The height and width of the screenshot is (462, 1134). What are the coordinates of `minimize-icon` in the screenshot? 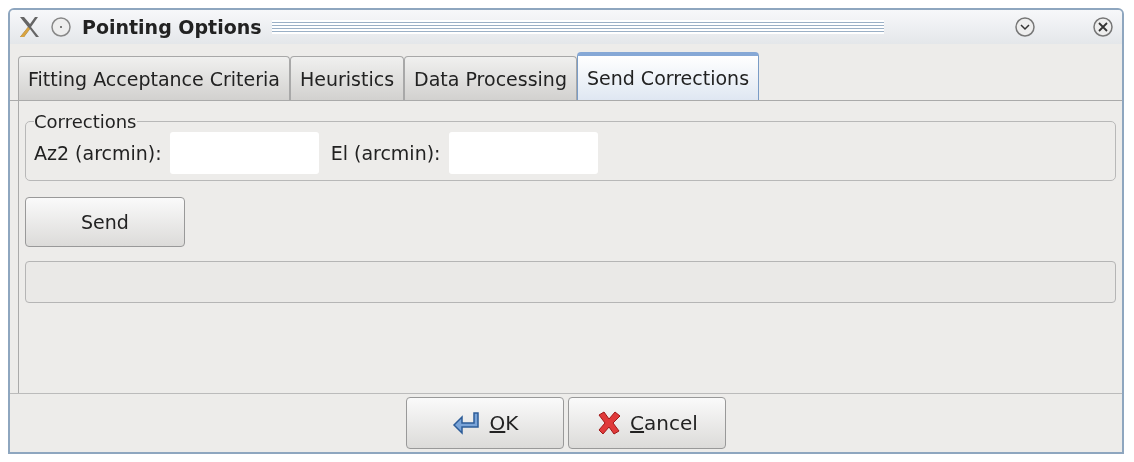 It's located at (1025, 27).